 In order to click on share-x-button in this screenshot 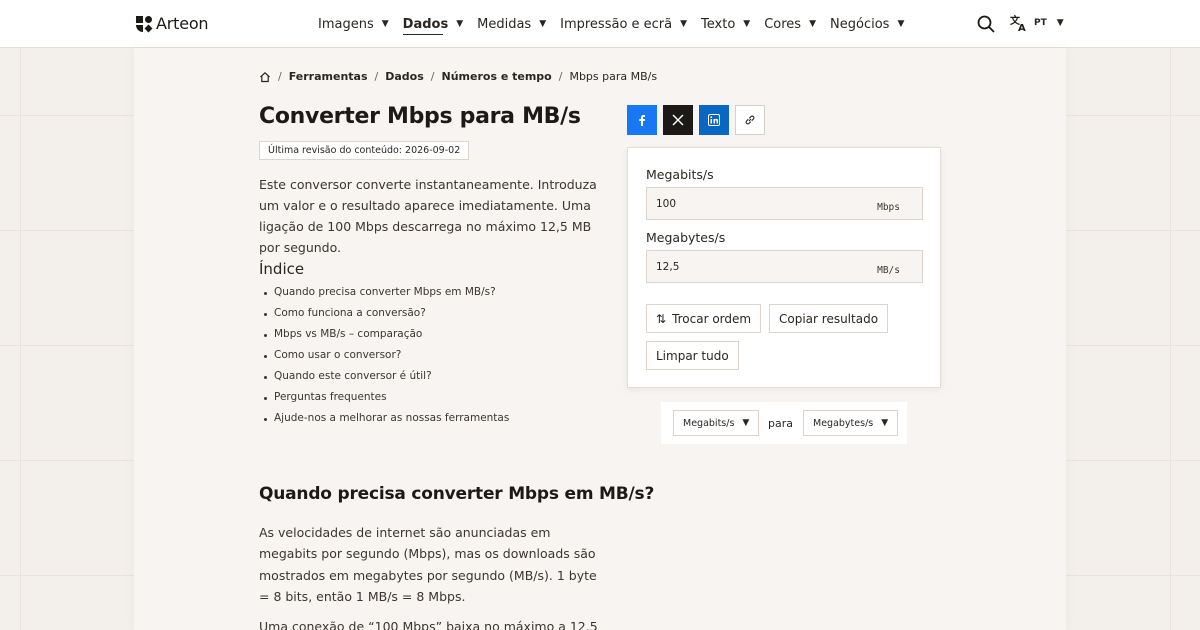, I will do `click(678, 120)`.